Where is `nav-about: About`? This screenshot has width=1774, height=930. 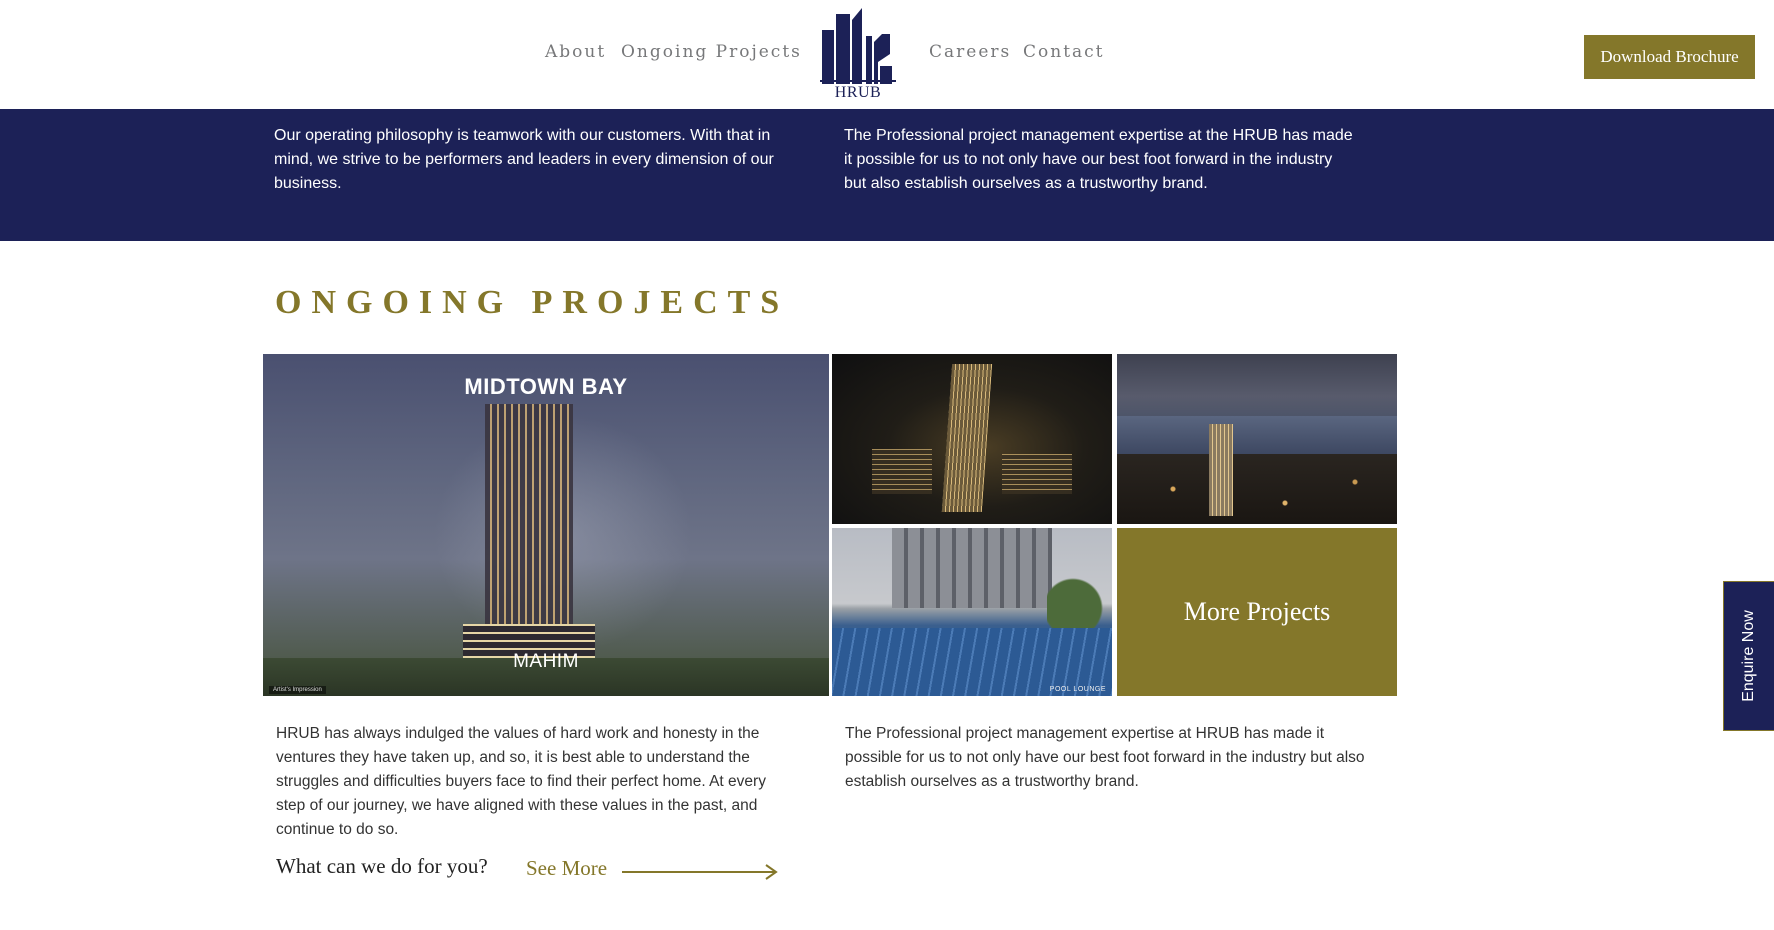
nav-about: About is located at coordinates (575, 52).